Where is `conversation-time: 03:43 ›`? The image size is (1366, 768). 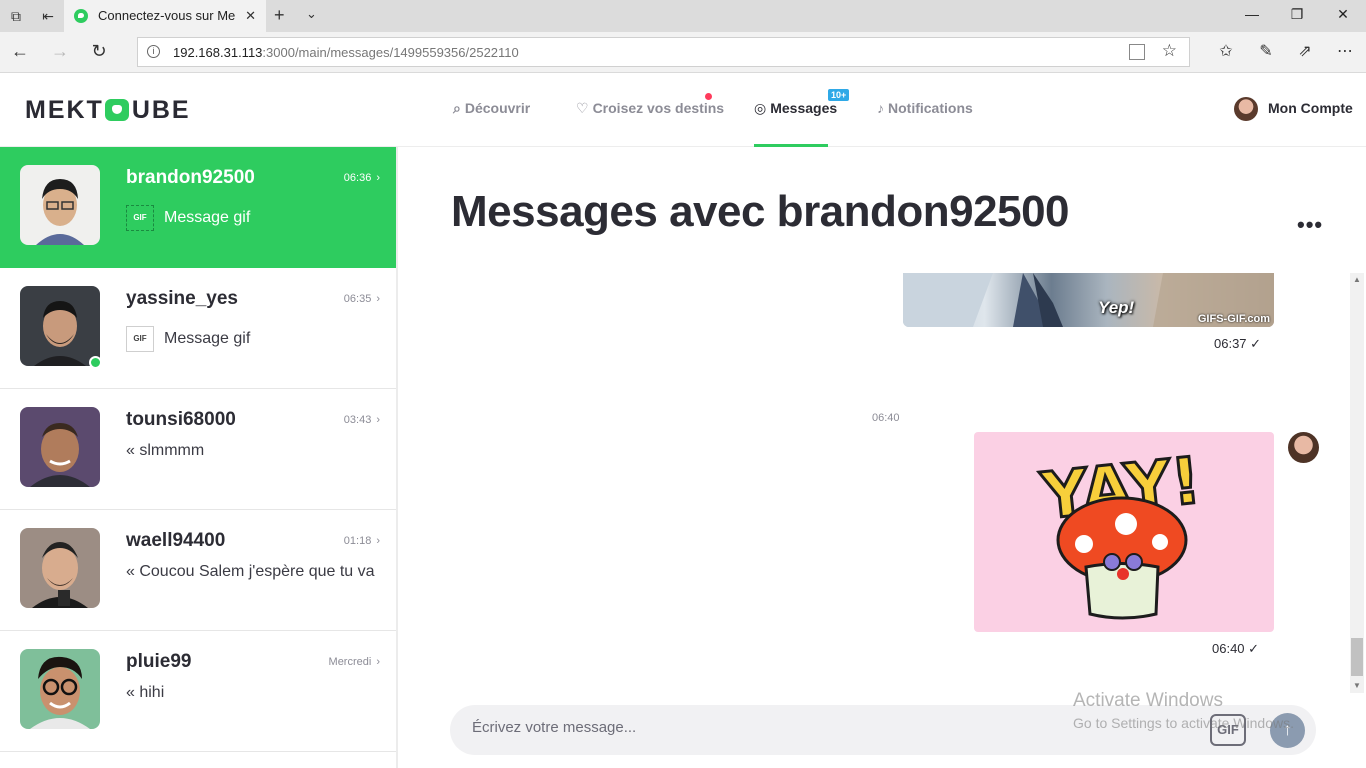 conversation-time: 03:43 › is located at coordinates (361, 420).